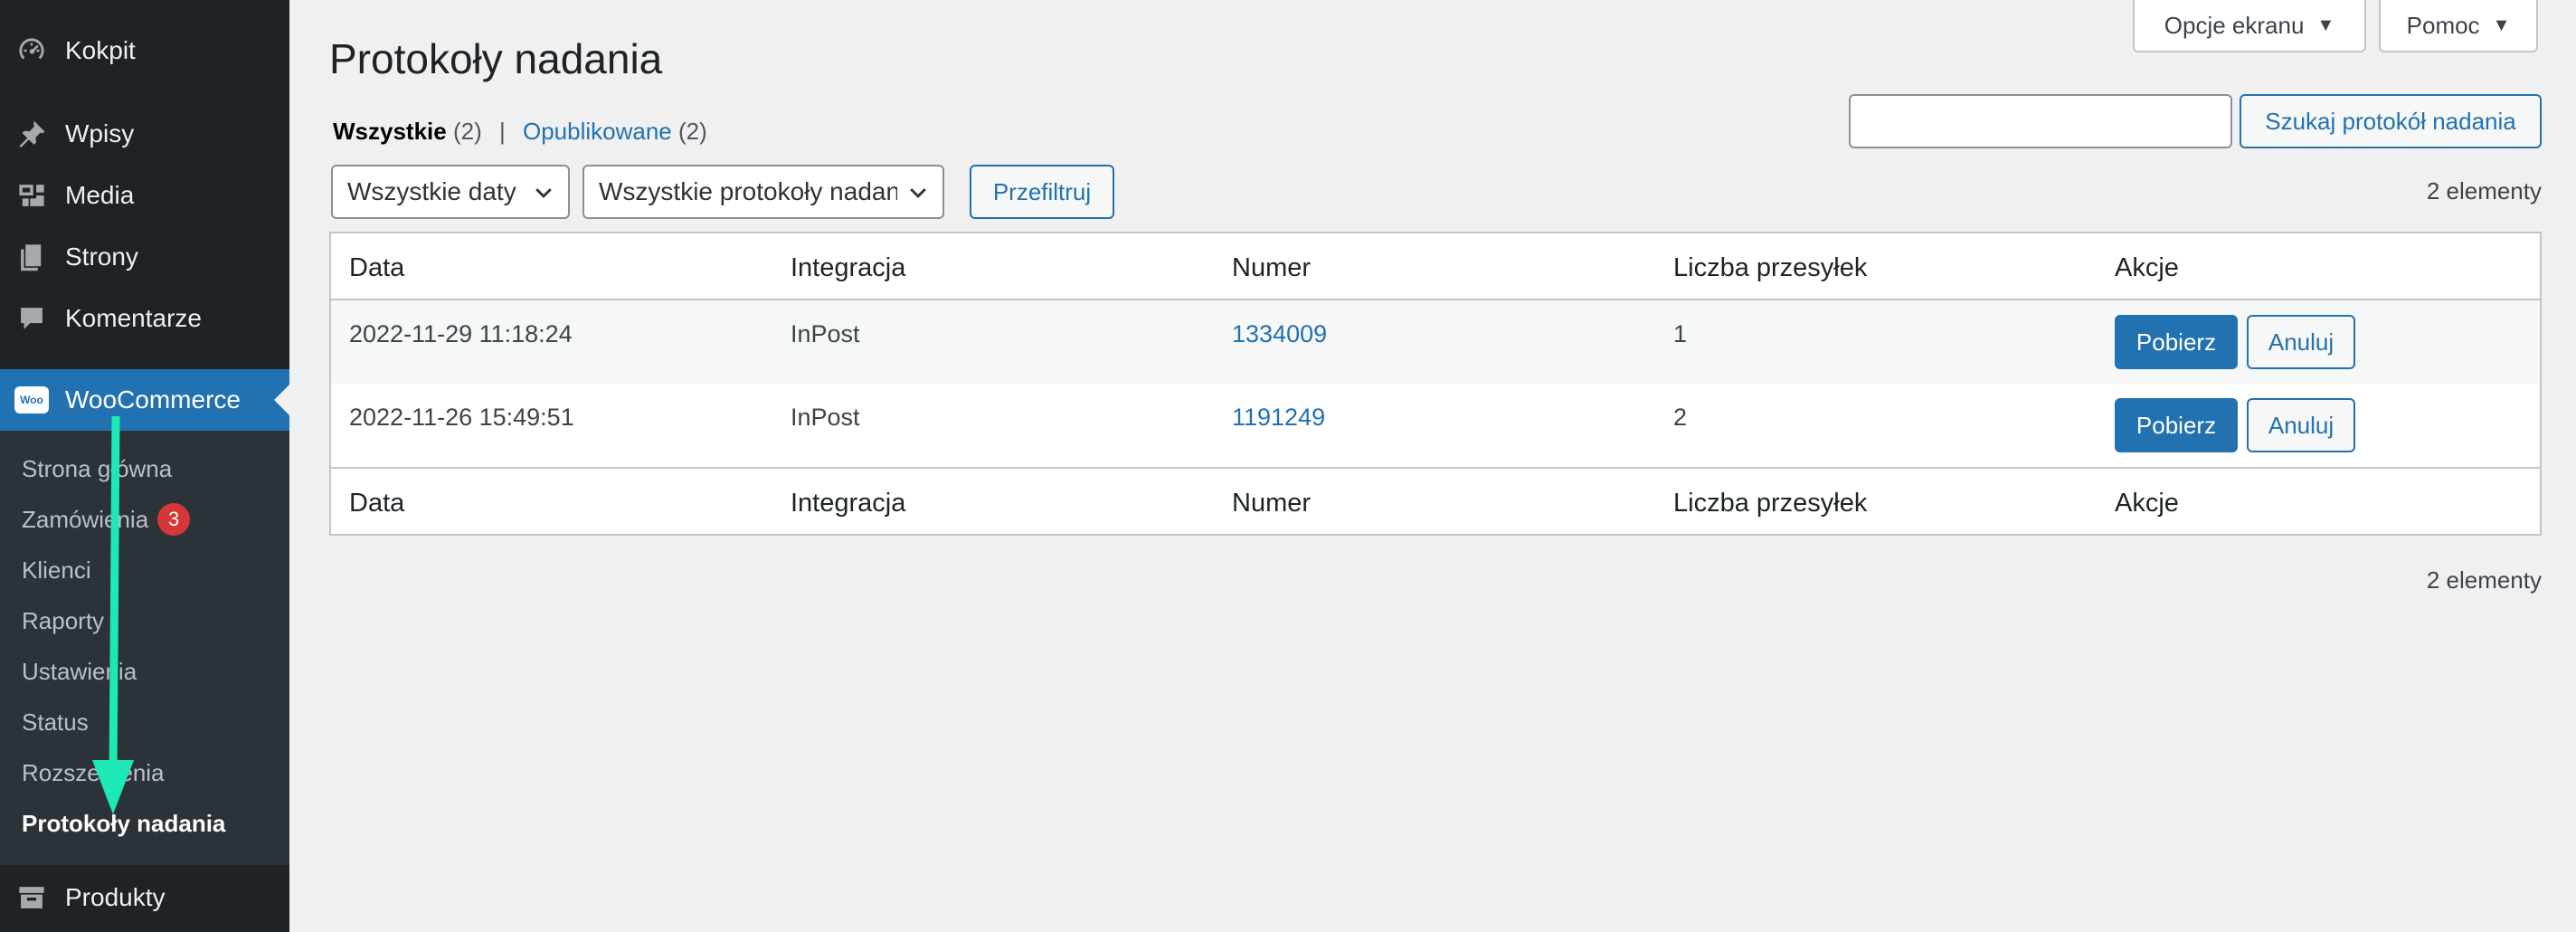 Image resolution: width=2576 pixels, height=932 pixels. I want to click on row-date: 2022-11-29 11:18:24, so click(461, 333).